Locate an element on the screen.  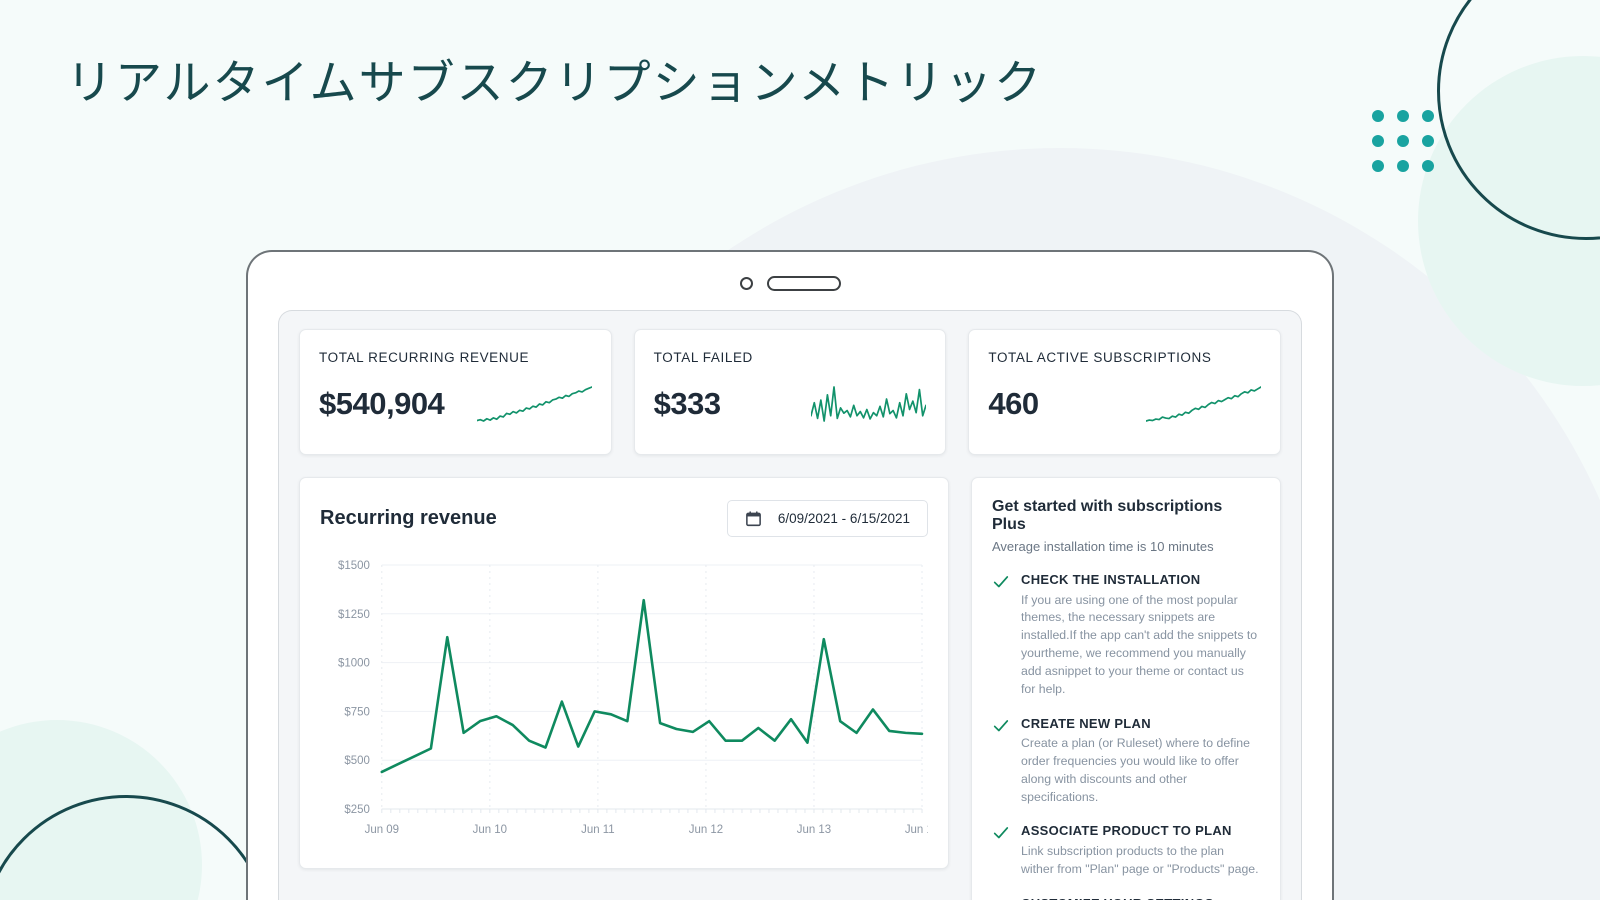
svg-text: Jun 14 is located at coordinates (916, 830).